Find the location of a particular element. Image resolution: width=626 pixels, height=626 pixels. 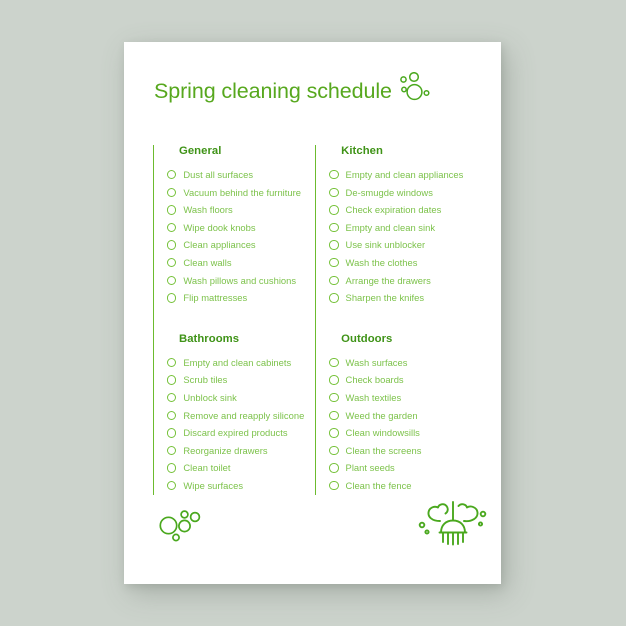

checklist-item-label: De-smugde windows is located at coordinates (389, 192).